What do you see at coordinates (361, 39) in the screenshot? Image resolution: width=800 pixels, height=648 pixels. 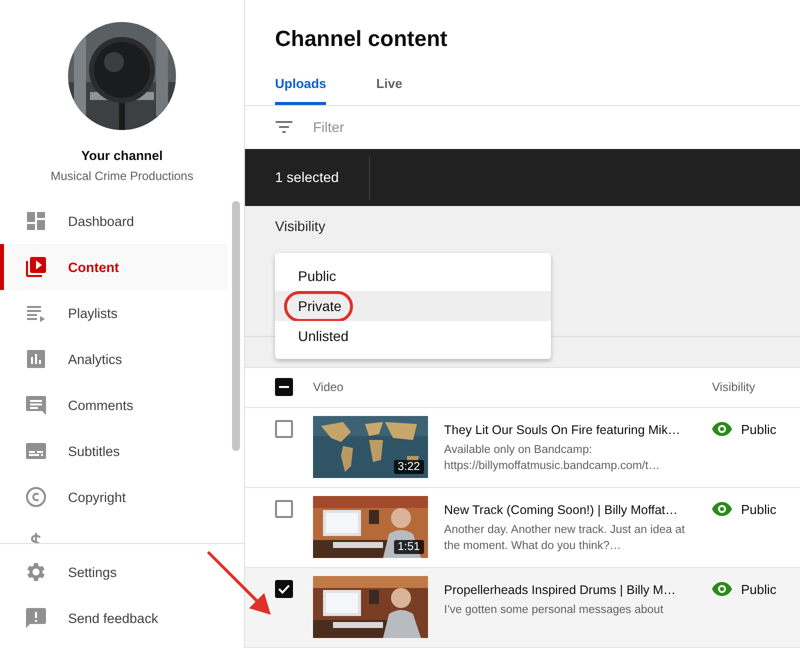 I see `page-title: Channel content` at bounding box center [361, 39].